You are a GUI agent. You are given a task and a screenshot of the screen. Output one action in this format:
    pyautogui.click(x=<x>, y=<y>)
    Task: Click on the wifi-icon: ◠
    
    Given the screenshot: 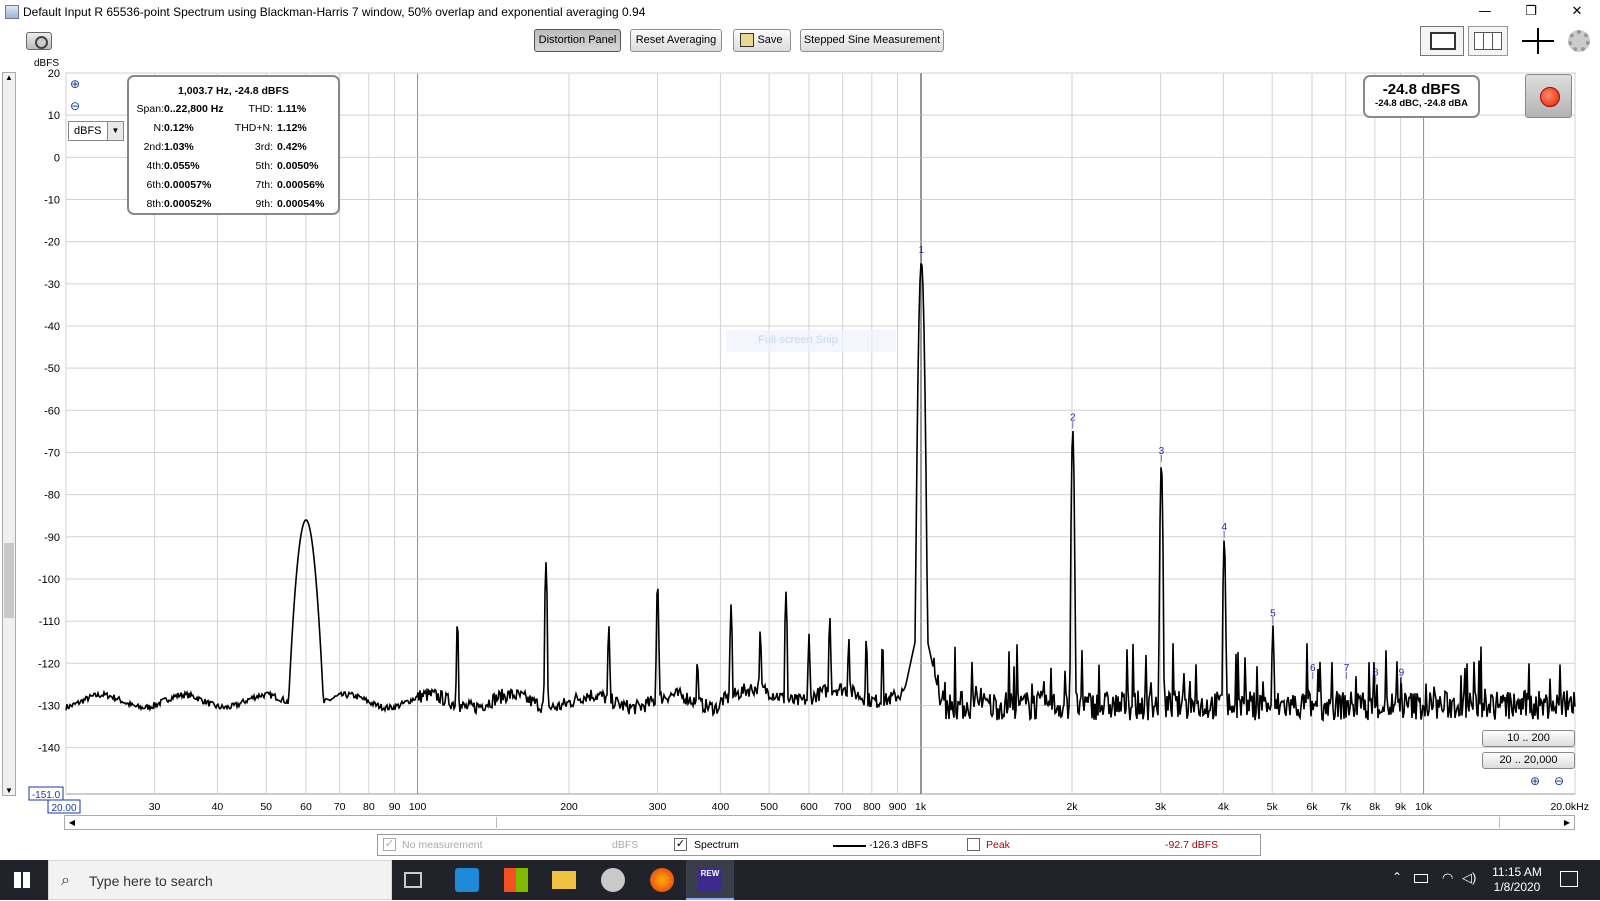 What is the action you would take?
    pyautogui.click(x=1447, y=878)
    